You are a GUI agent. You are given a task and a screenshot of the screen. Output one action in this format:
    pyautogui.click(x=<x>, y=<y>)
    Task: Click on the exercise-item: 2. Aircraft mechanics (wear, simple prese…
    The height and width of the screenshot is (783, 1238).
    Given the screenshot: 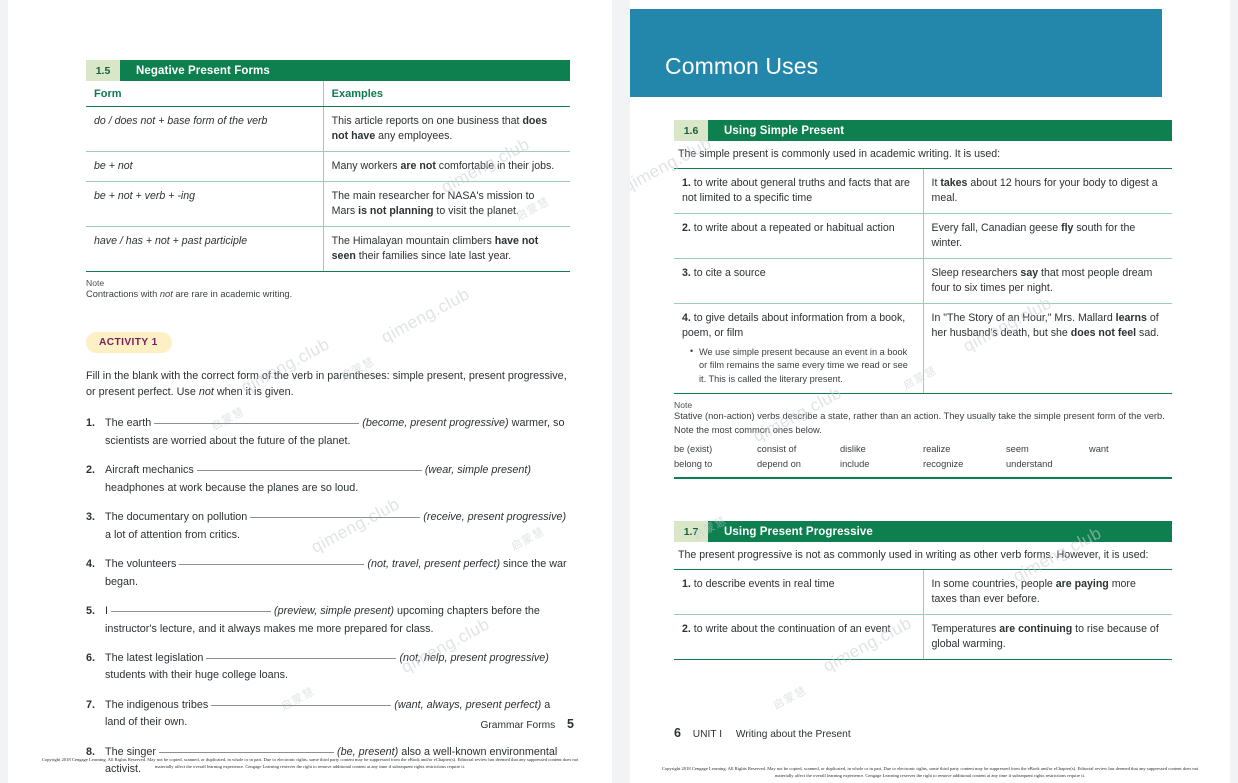 What is the action you would take?
    pyautogui.click(x=328, y=479)
    